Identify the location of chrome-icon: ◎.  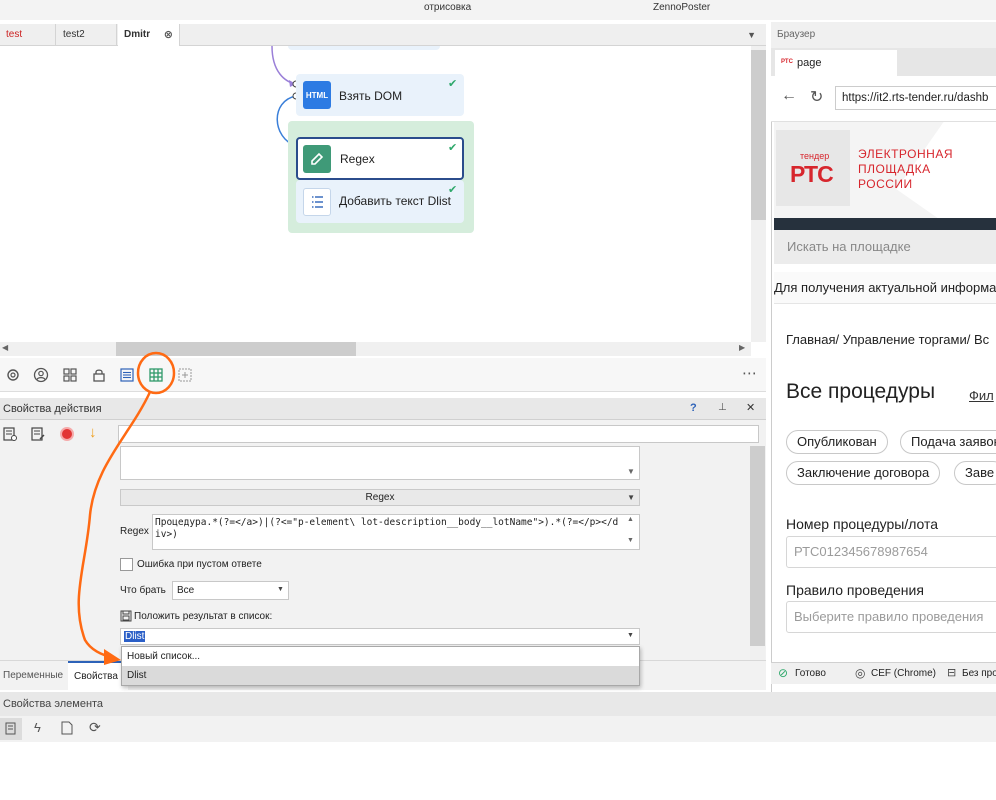
(860, 673).